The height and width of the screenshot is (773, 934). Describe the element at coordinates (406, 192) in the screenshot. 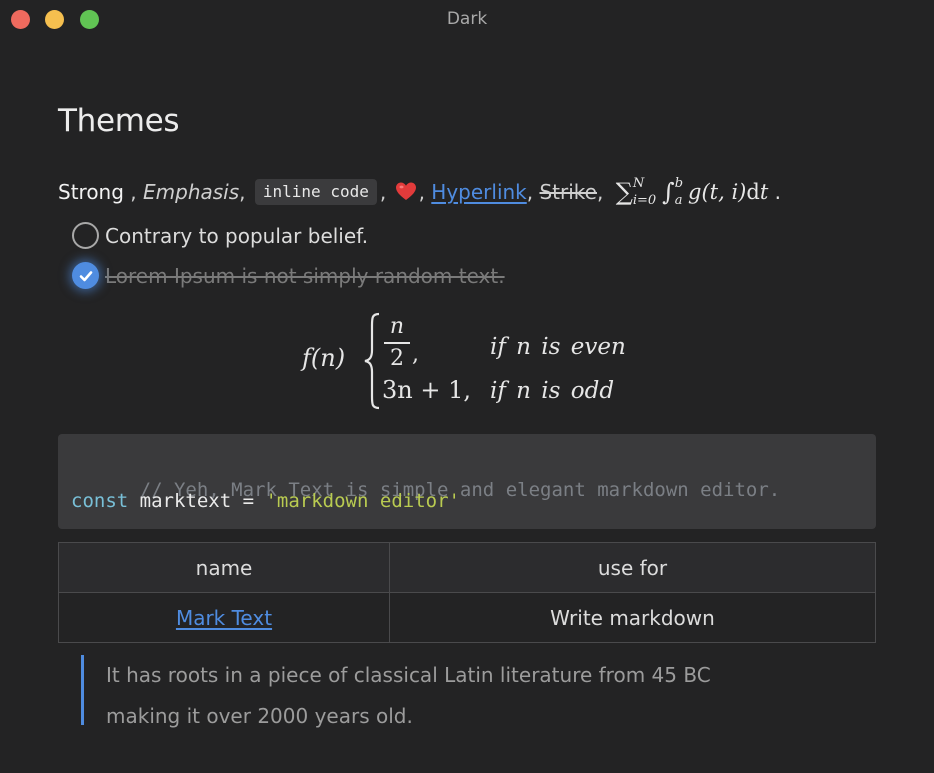

I see `heart-emoji-icon` at that location.